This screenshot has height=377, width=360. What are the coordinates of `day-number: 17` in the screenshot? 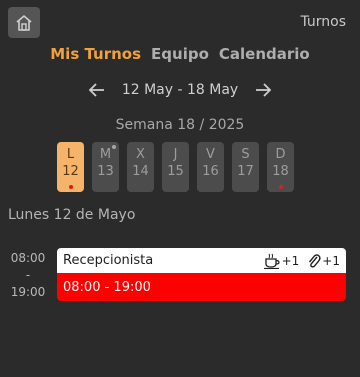 It's located at (245, 171).